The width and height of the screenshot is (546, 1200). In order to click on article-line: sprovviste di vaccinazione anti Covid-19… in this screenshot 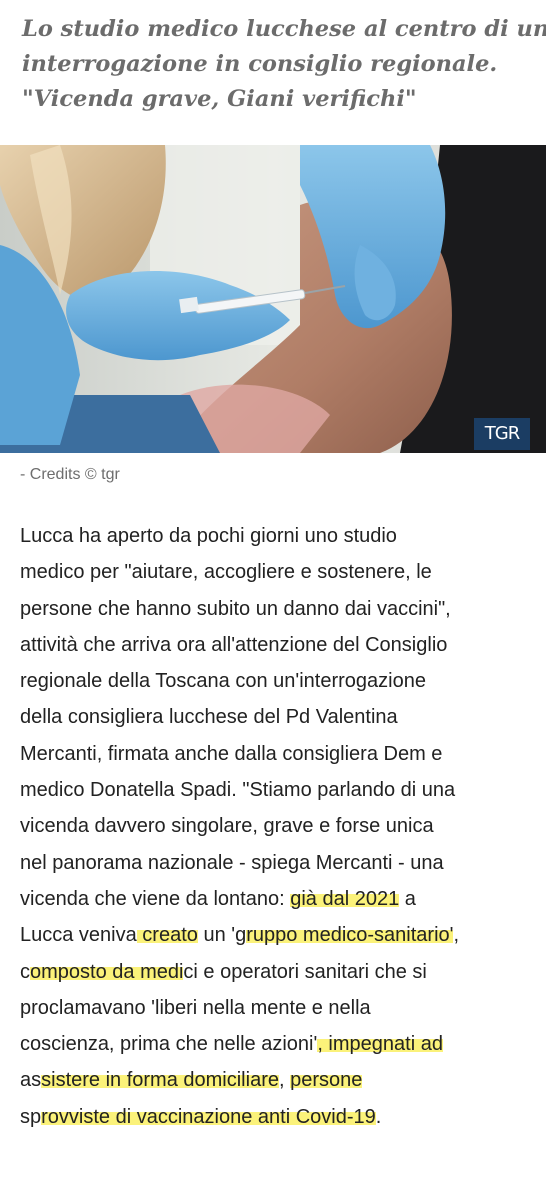, I will do `click(280, 1117)`.